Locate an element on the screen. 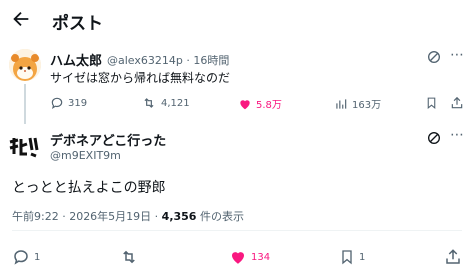 Image resolution: width=472 pixels, height=275 pixels. bookmark-button is located at coordinates (431, 103).